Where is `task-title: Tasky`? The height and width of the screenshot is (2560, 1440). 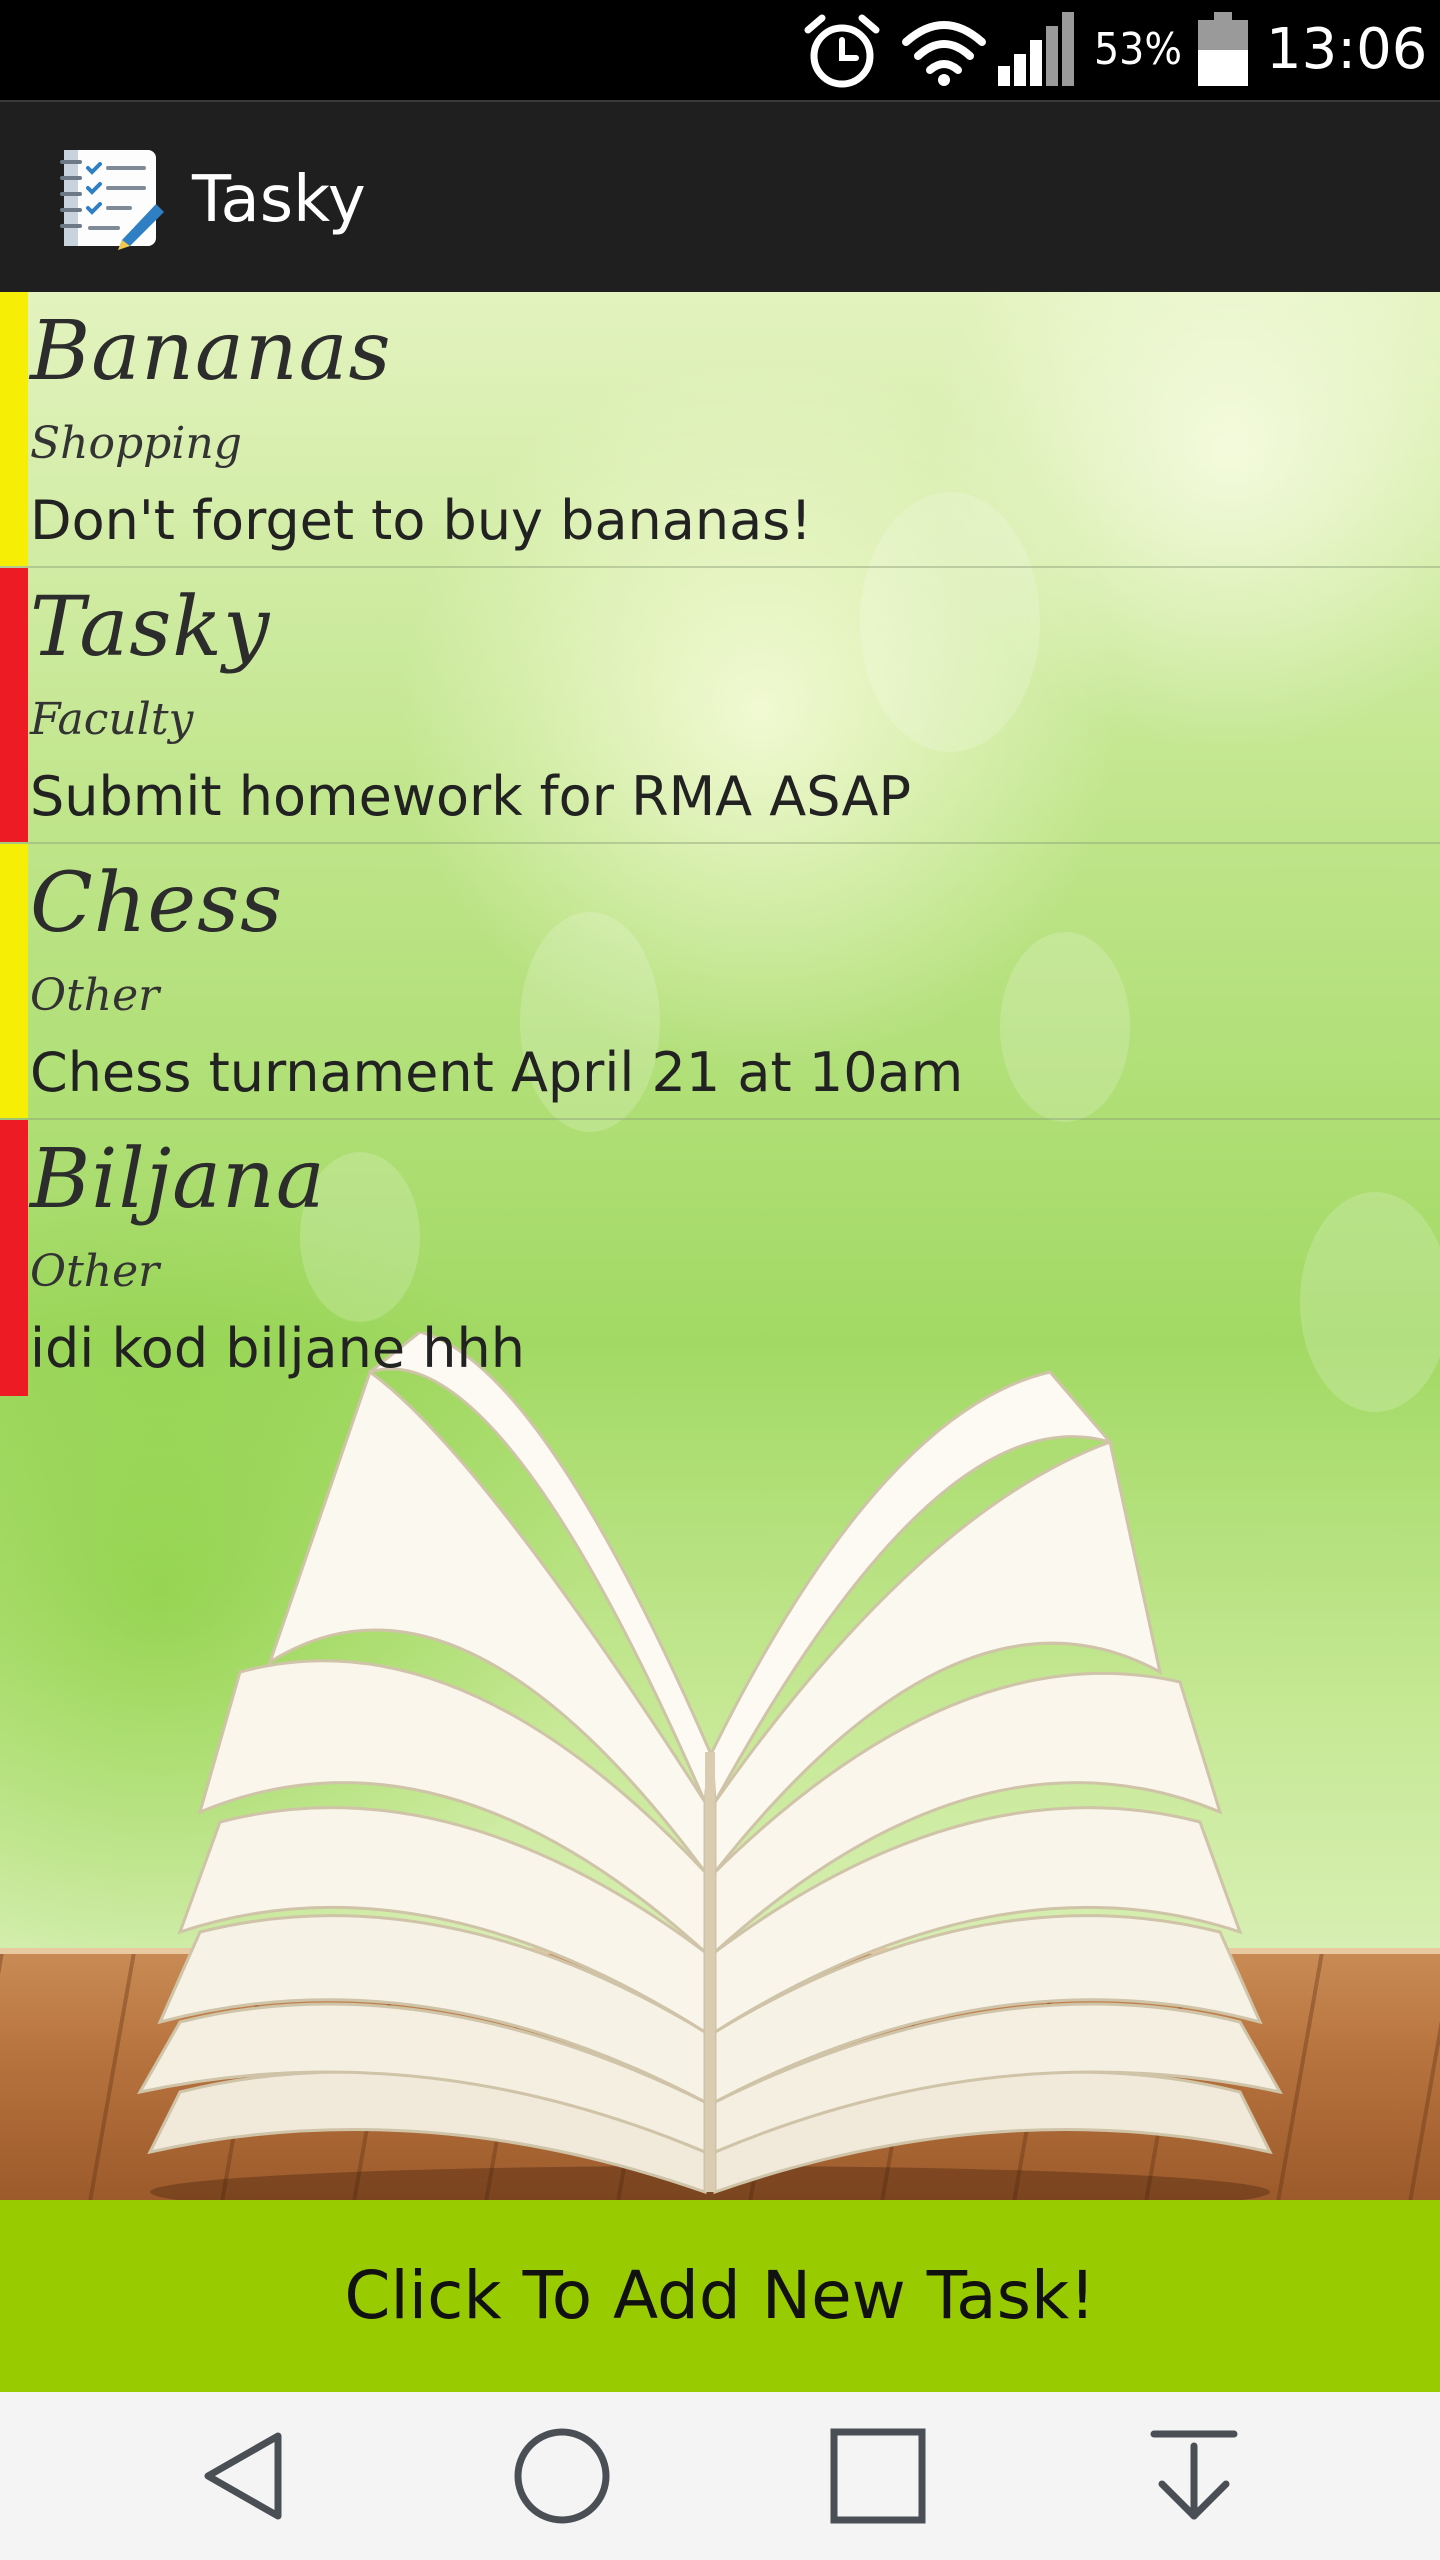
task-title: Tasky is located at coordinates (150, 627).